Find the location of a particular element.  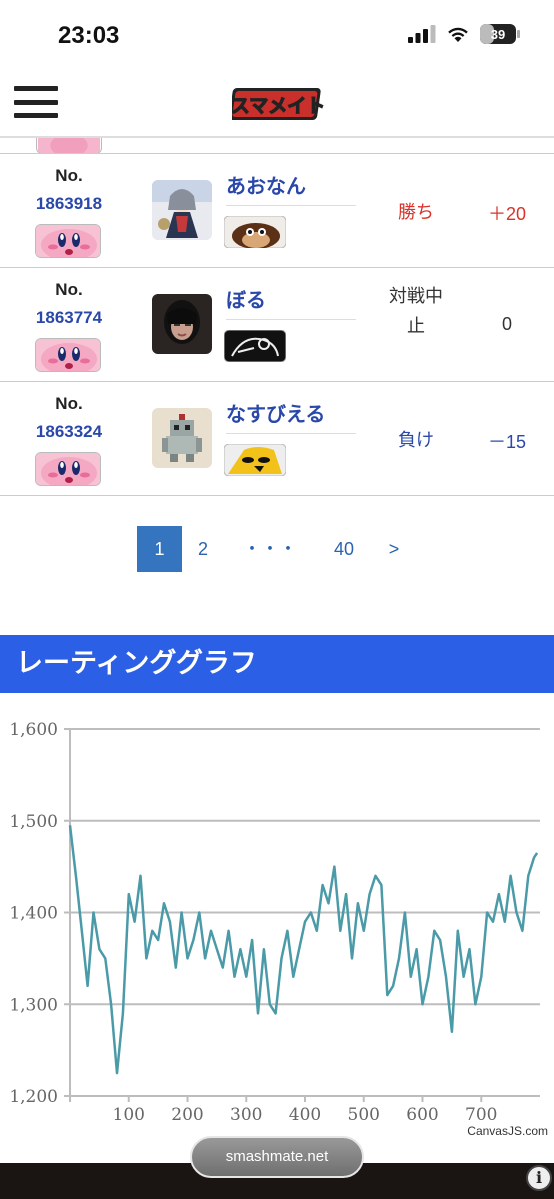

site-logo: スマメイト is located at coordinates (278, 104).